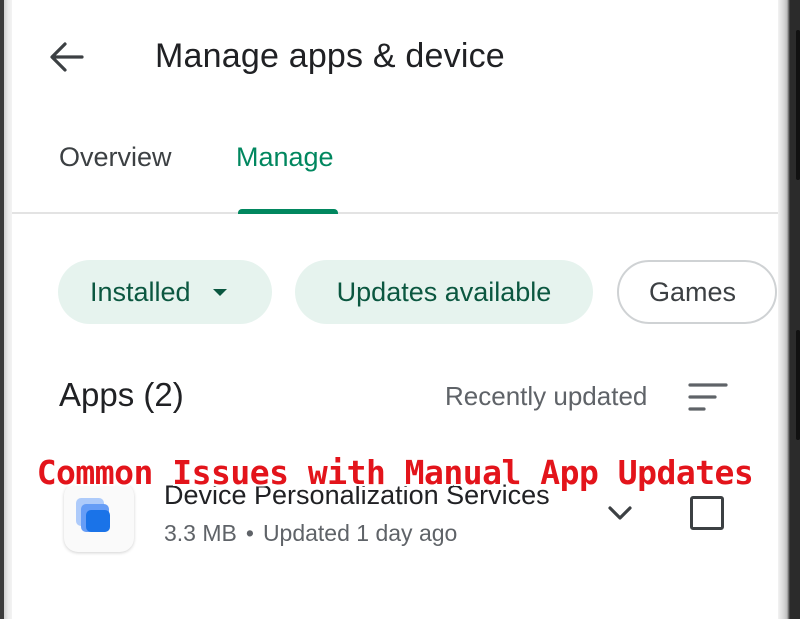 This screenshot has width=800, height=619. What do you see at coordinates (357, 495) in the screenshot?
I see `app-name: Device Personalization Services` at bounding box center [357, 495].